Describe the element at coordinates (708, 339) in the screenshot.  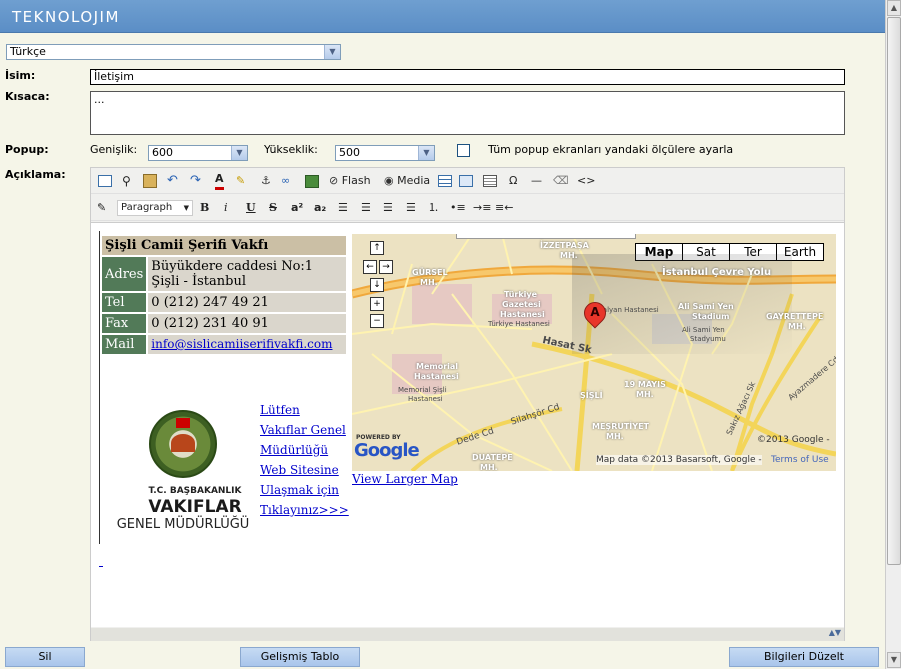
I see `map-label: Stadyumu` at that location.